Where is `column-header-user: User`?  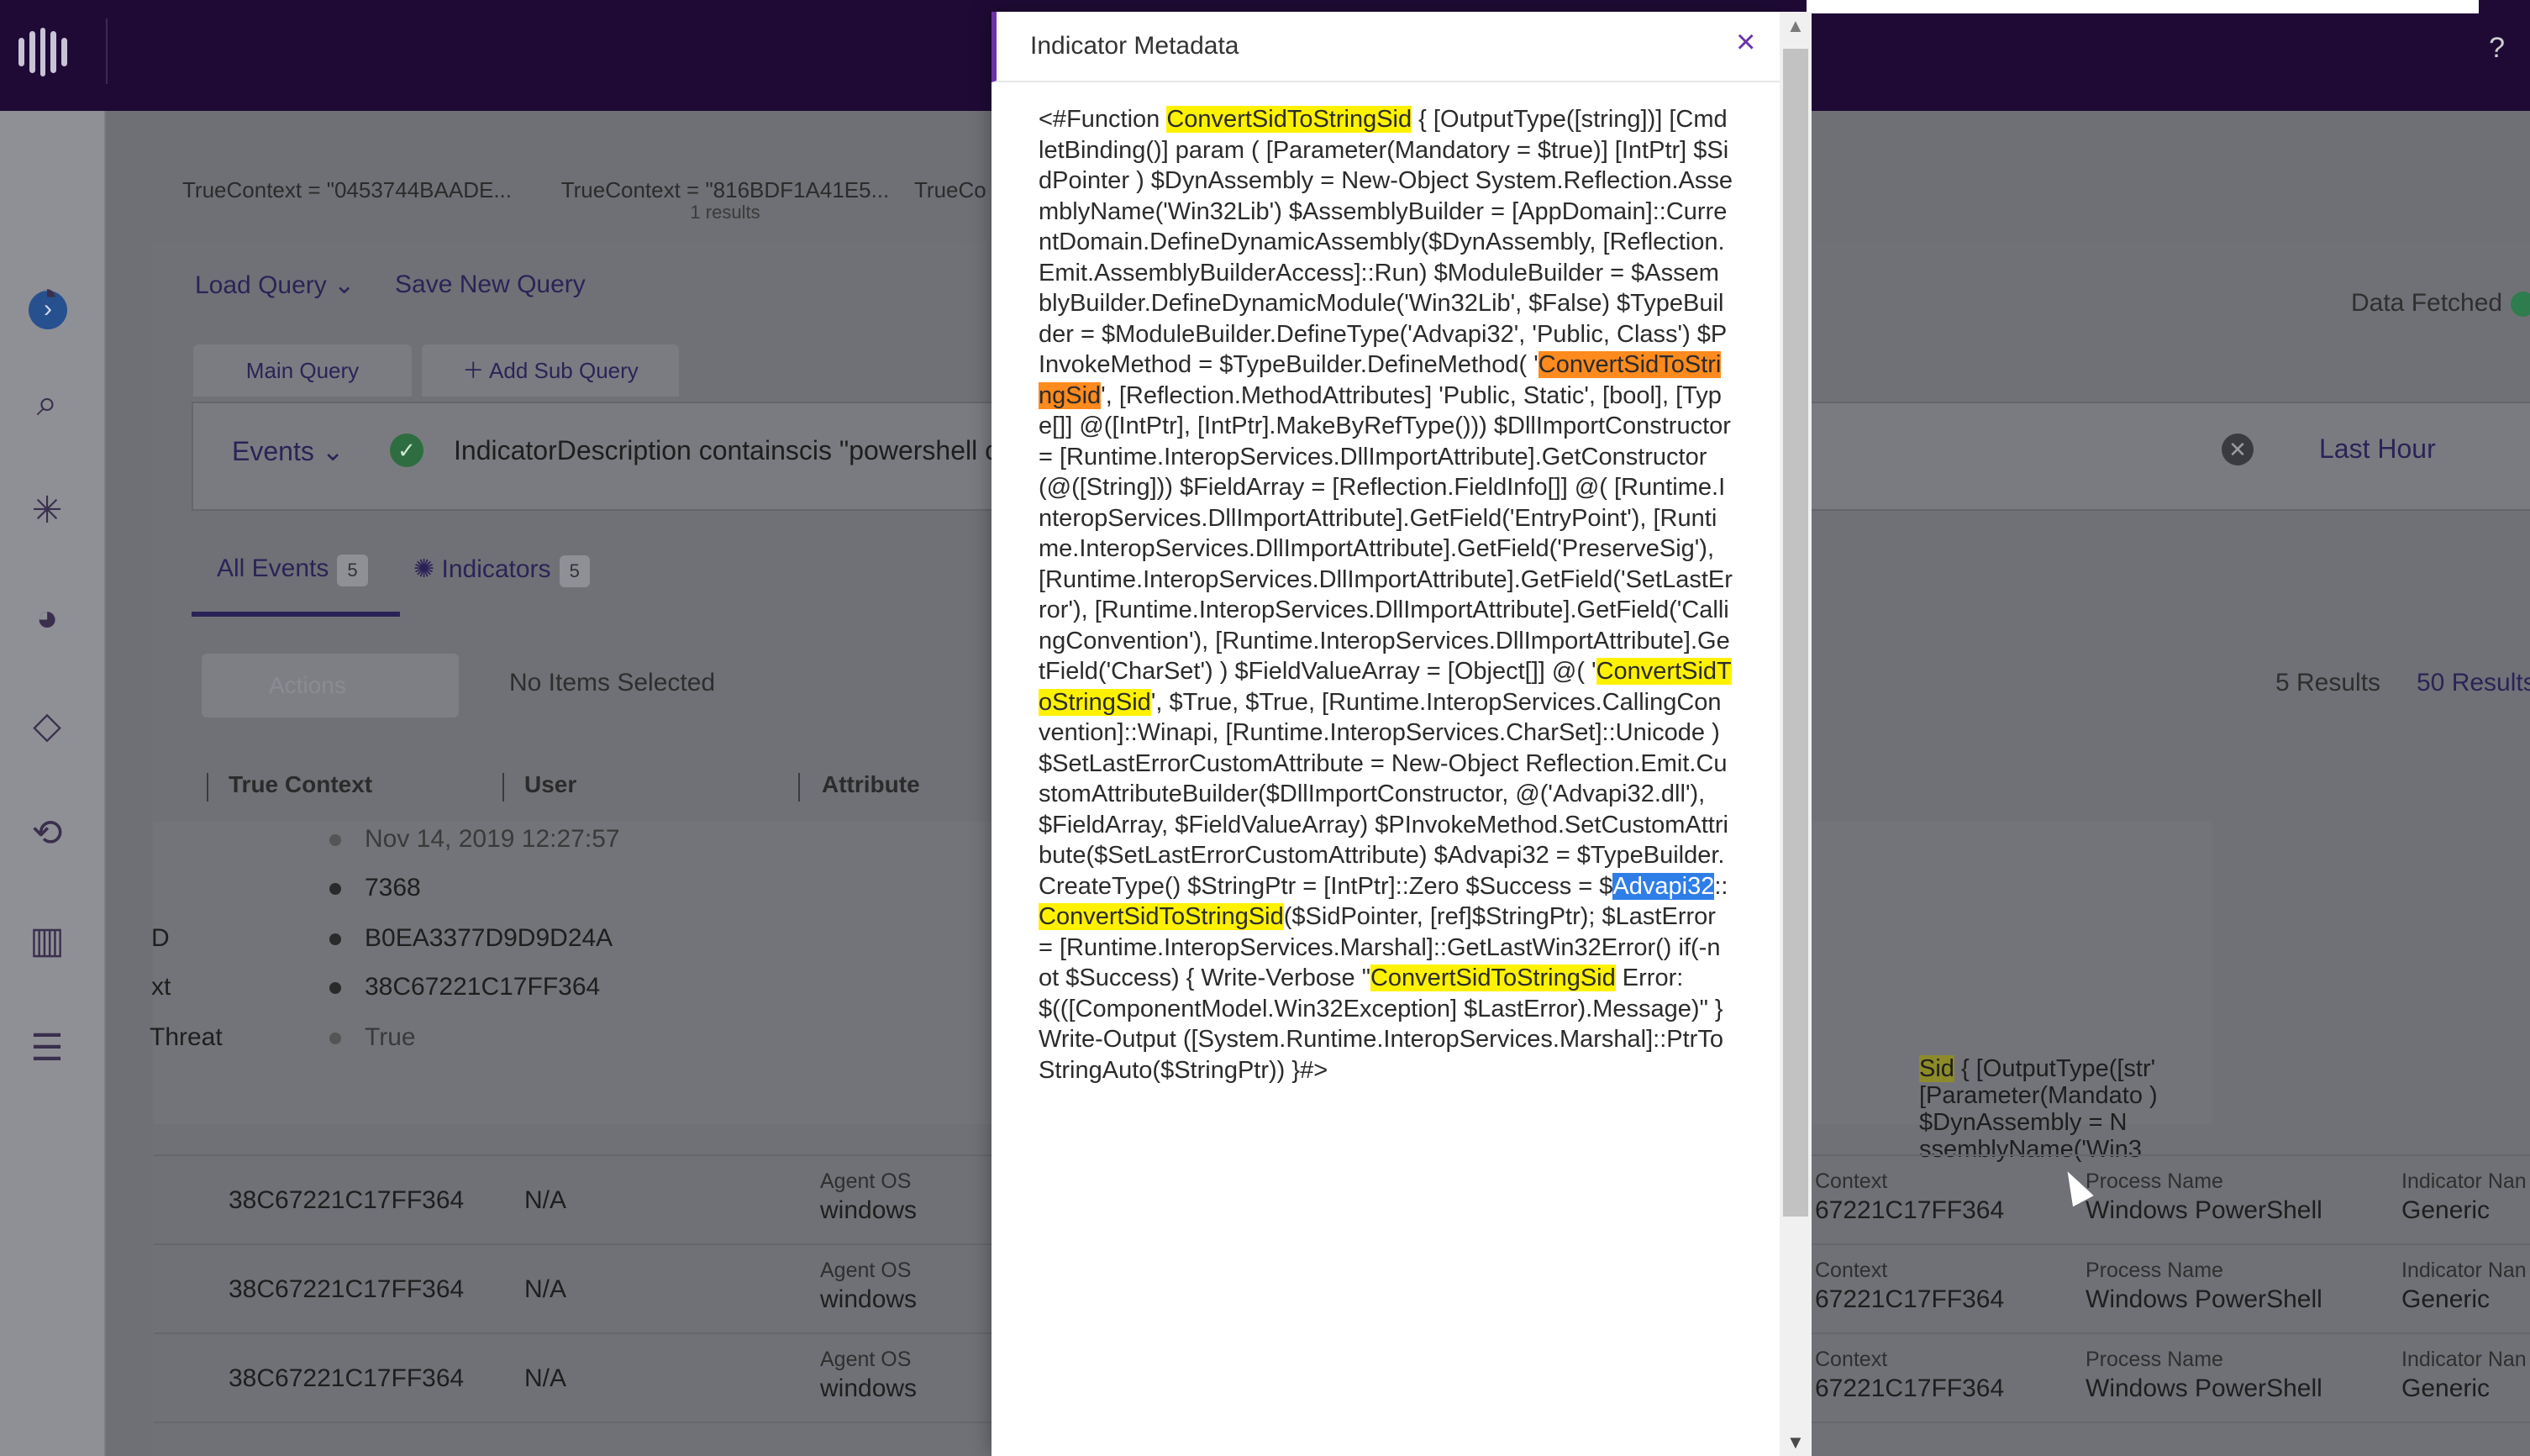
column-header-user: User is located at coordinates (550, 784).